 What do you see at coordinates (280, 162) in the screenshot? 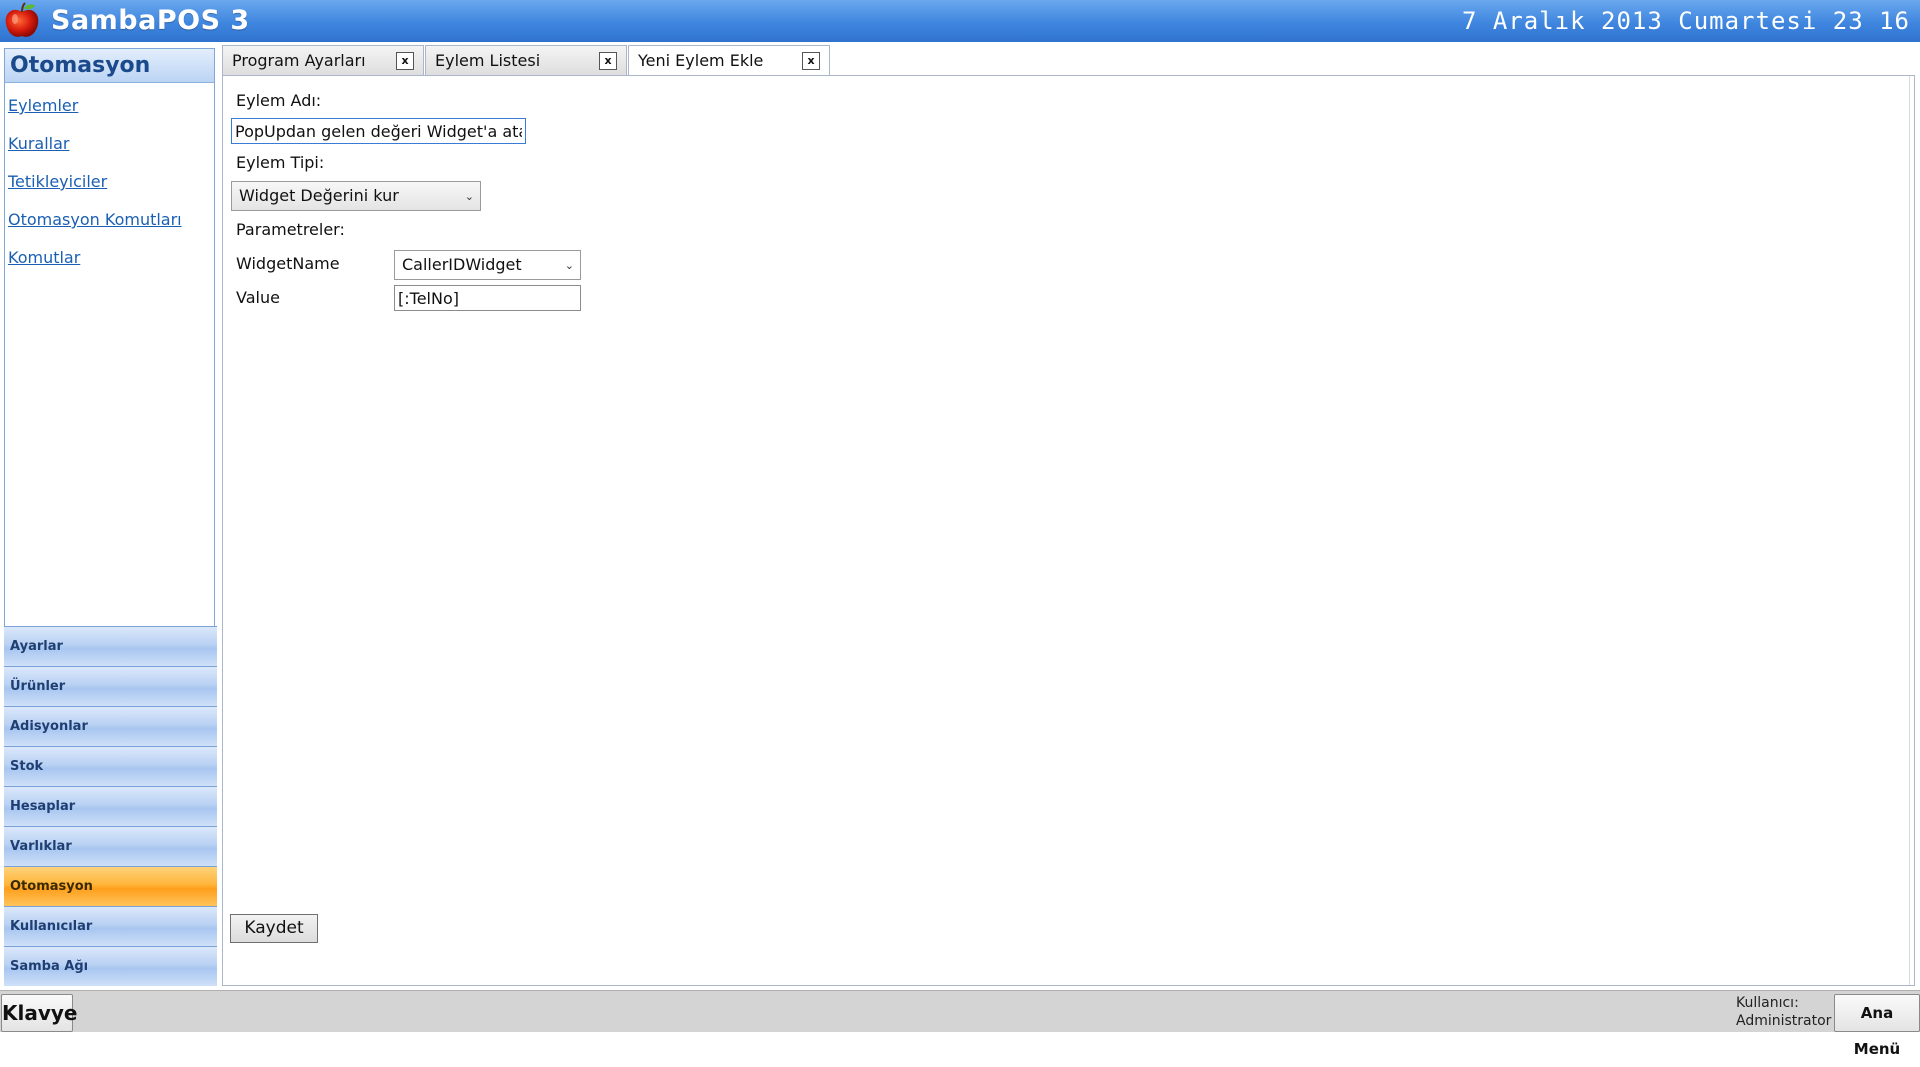
I see `action-type-label: Eylem Tipi:` at bounding box center [280, 162].